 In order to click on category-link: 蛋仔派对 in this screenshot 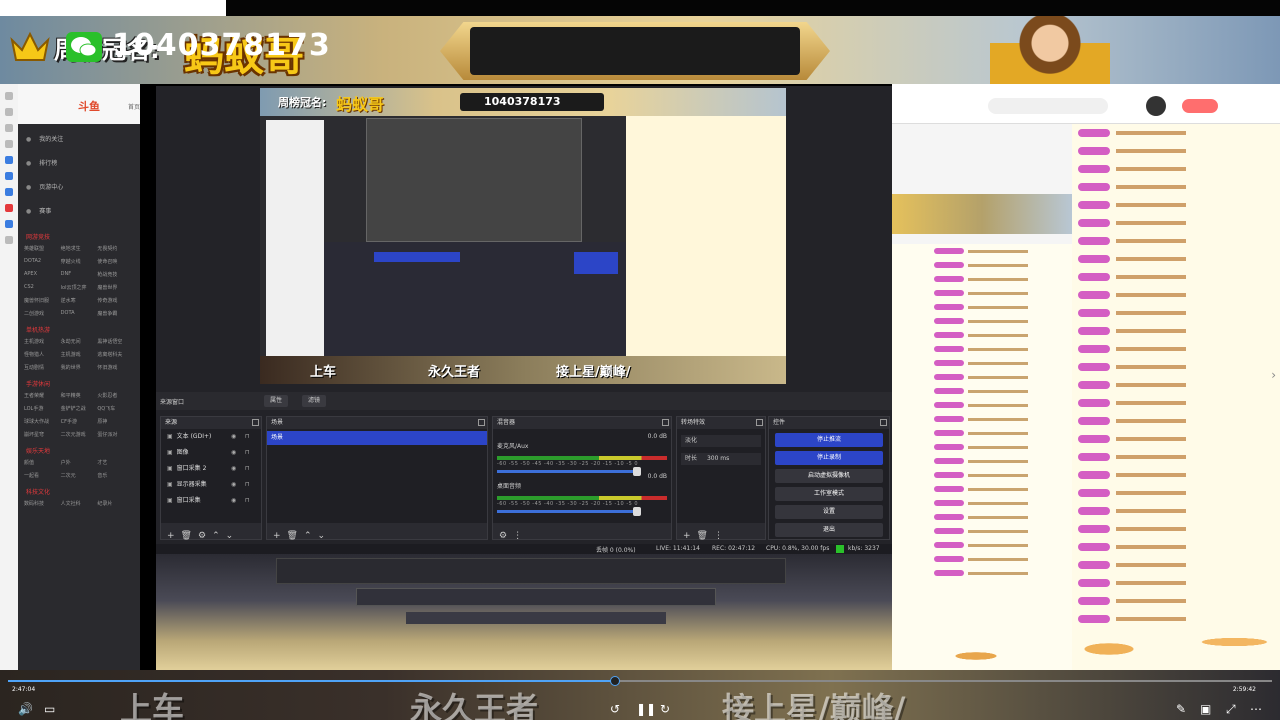, I will do `click(115, 434)`.